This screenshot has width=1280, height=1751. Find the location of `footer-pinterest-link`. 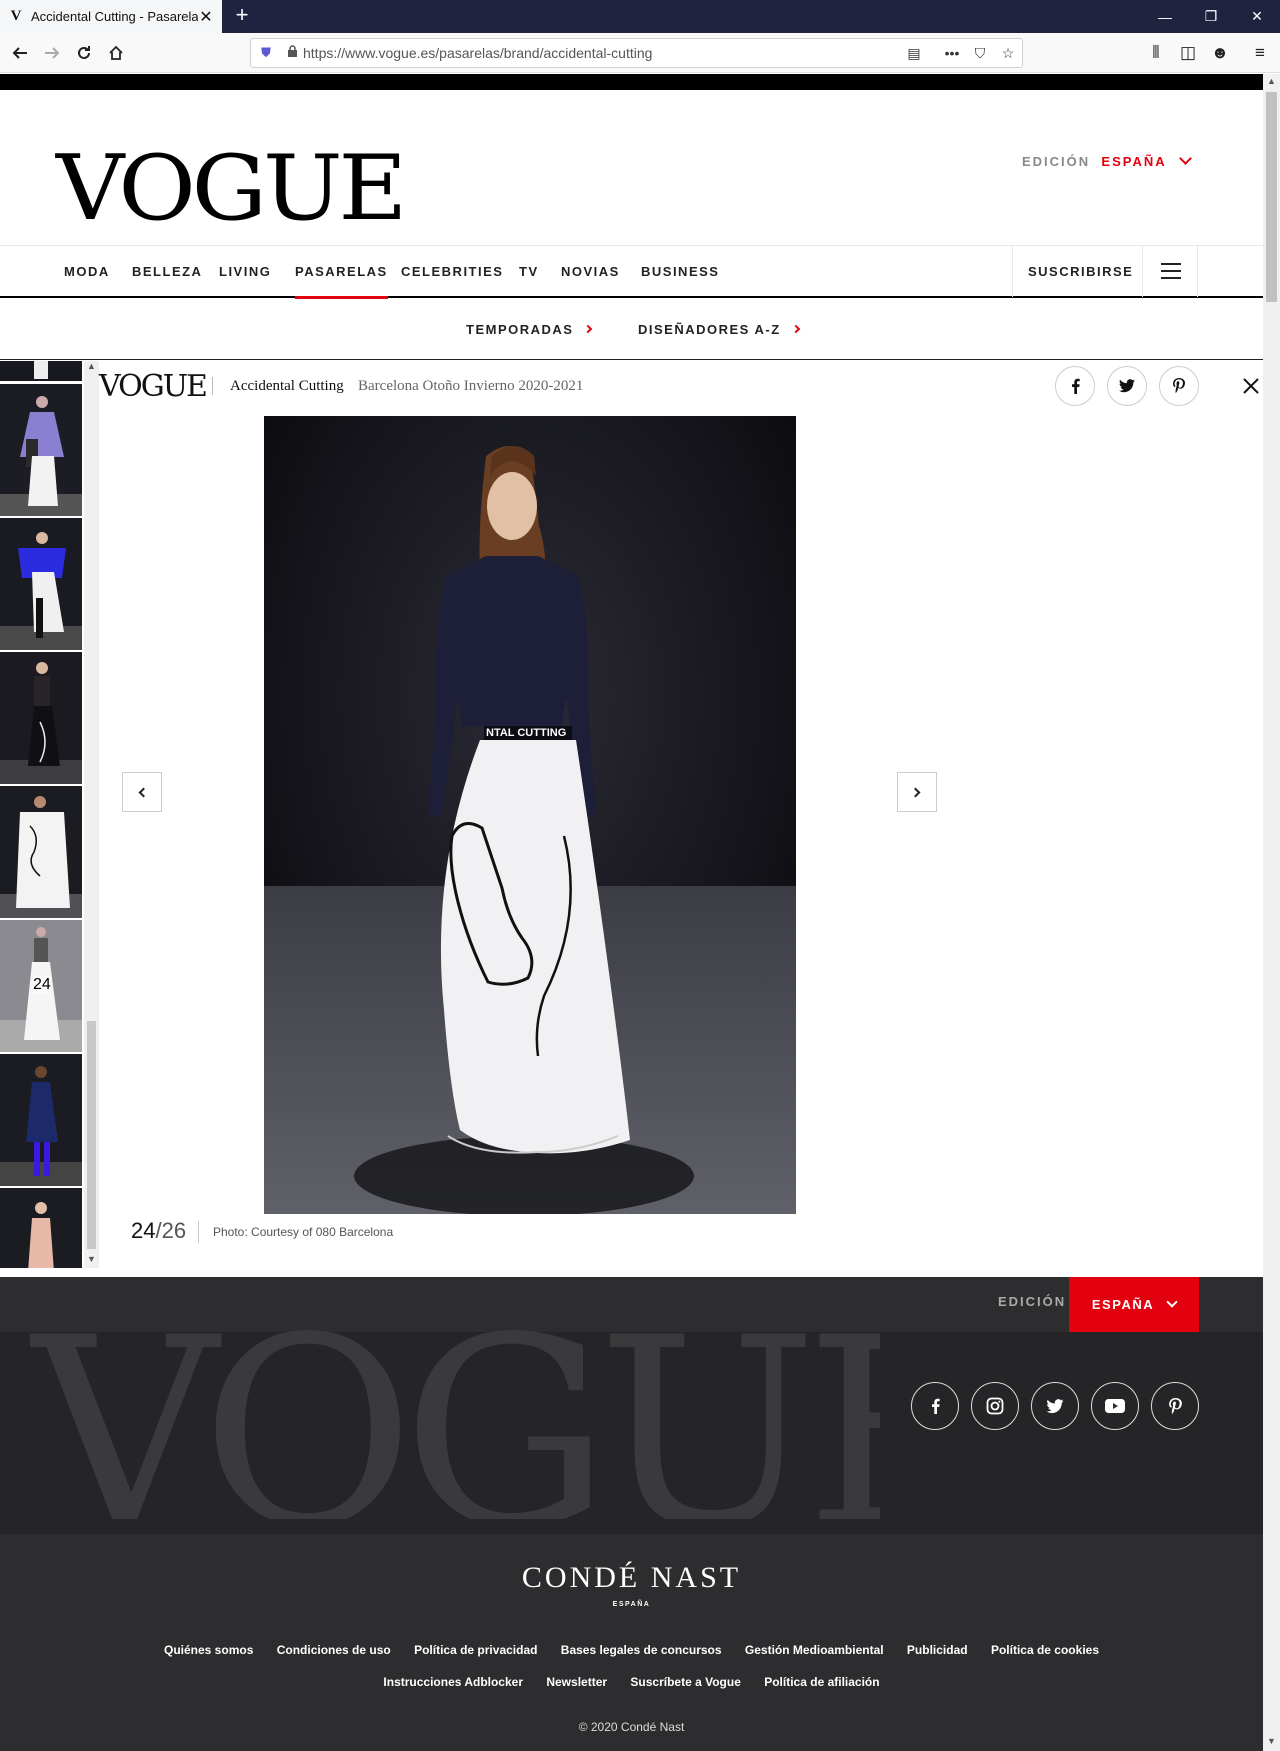

footer-pinterest-link is located at coordinates (1175, 1406).